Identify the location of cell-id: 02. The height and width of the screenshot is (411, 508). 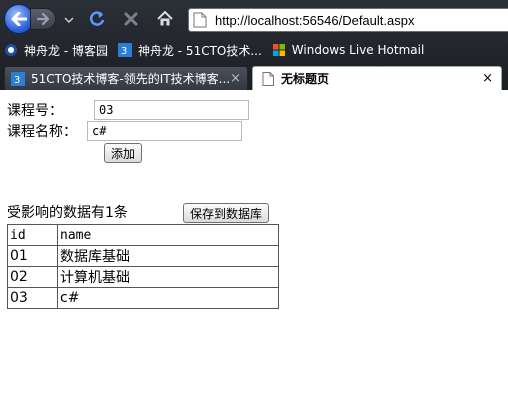
(32, 277).